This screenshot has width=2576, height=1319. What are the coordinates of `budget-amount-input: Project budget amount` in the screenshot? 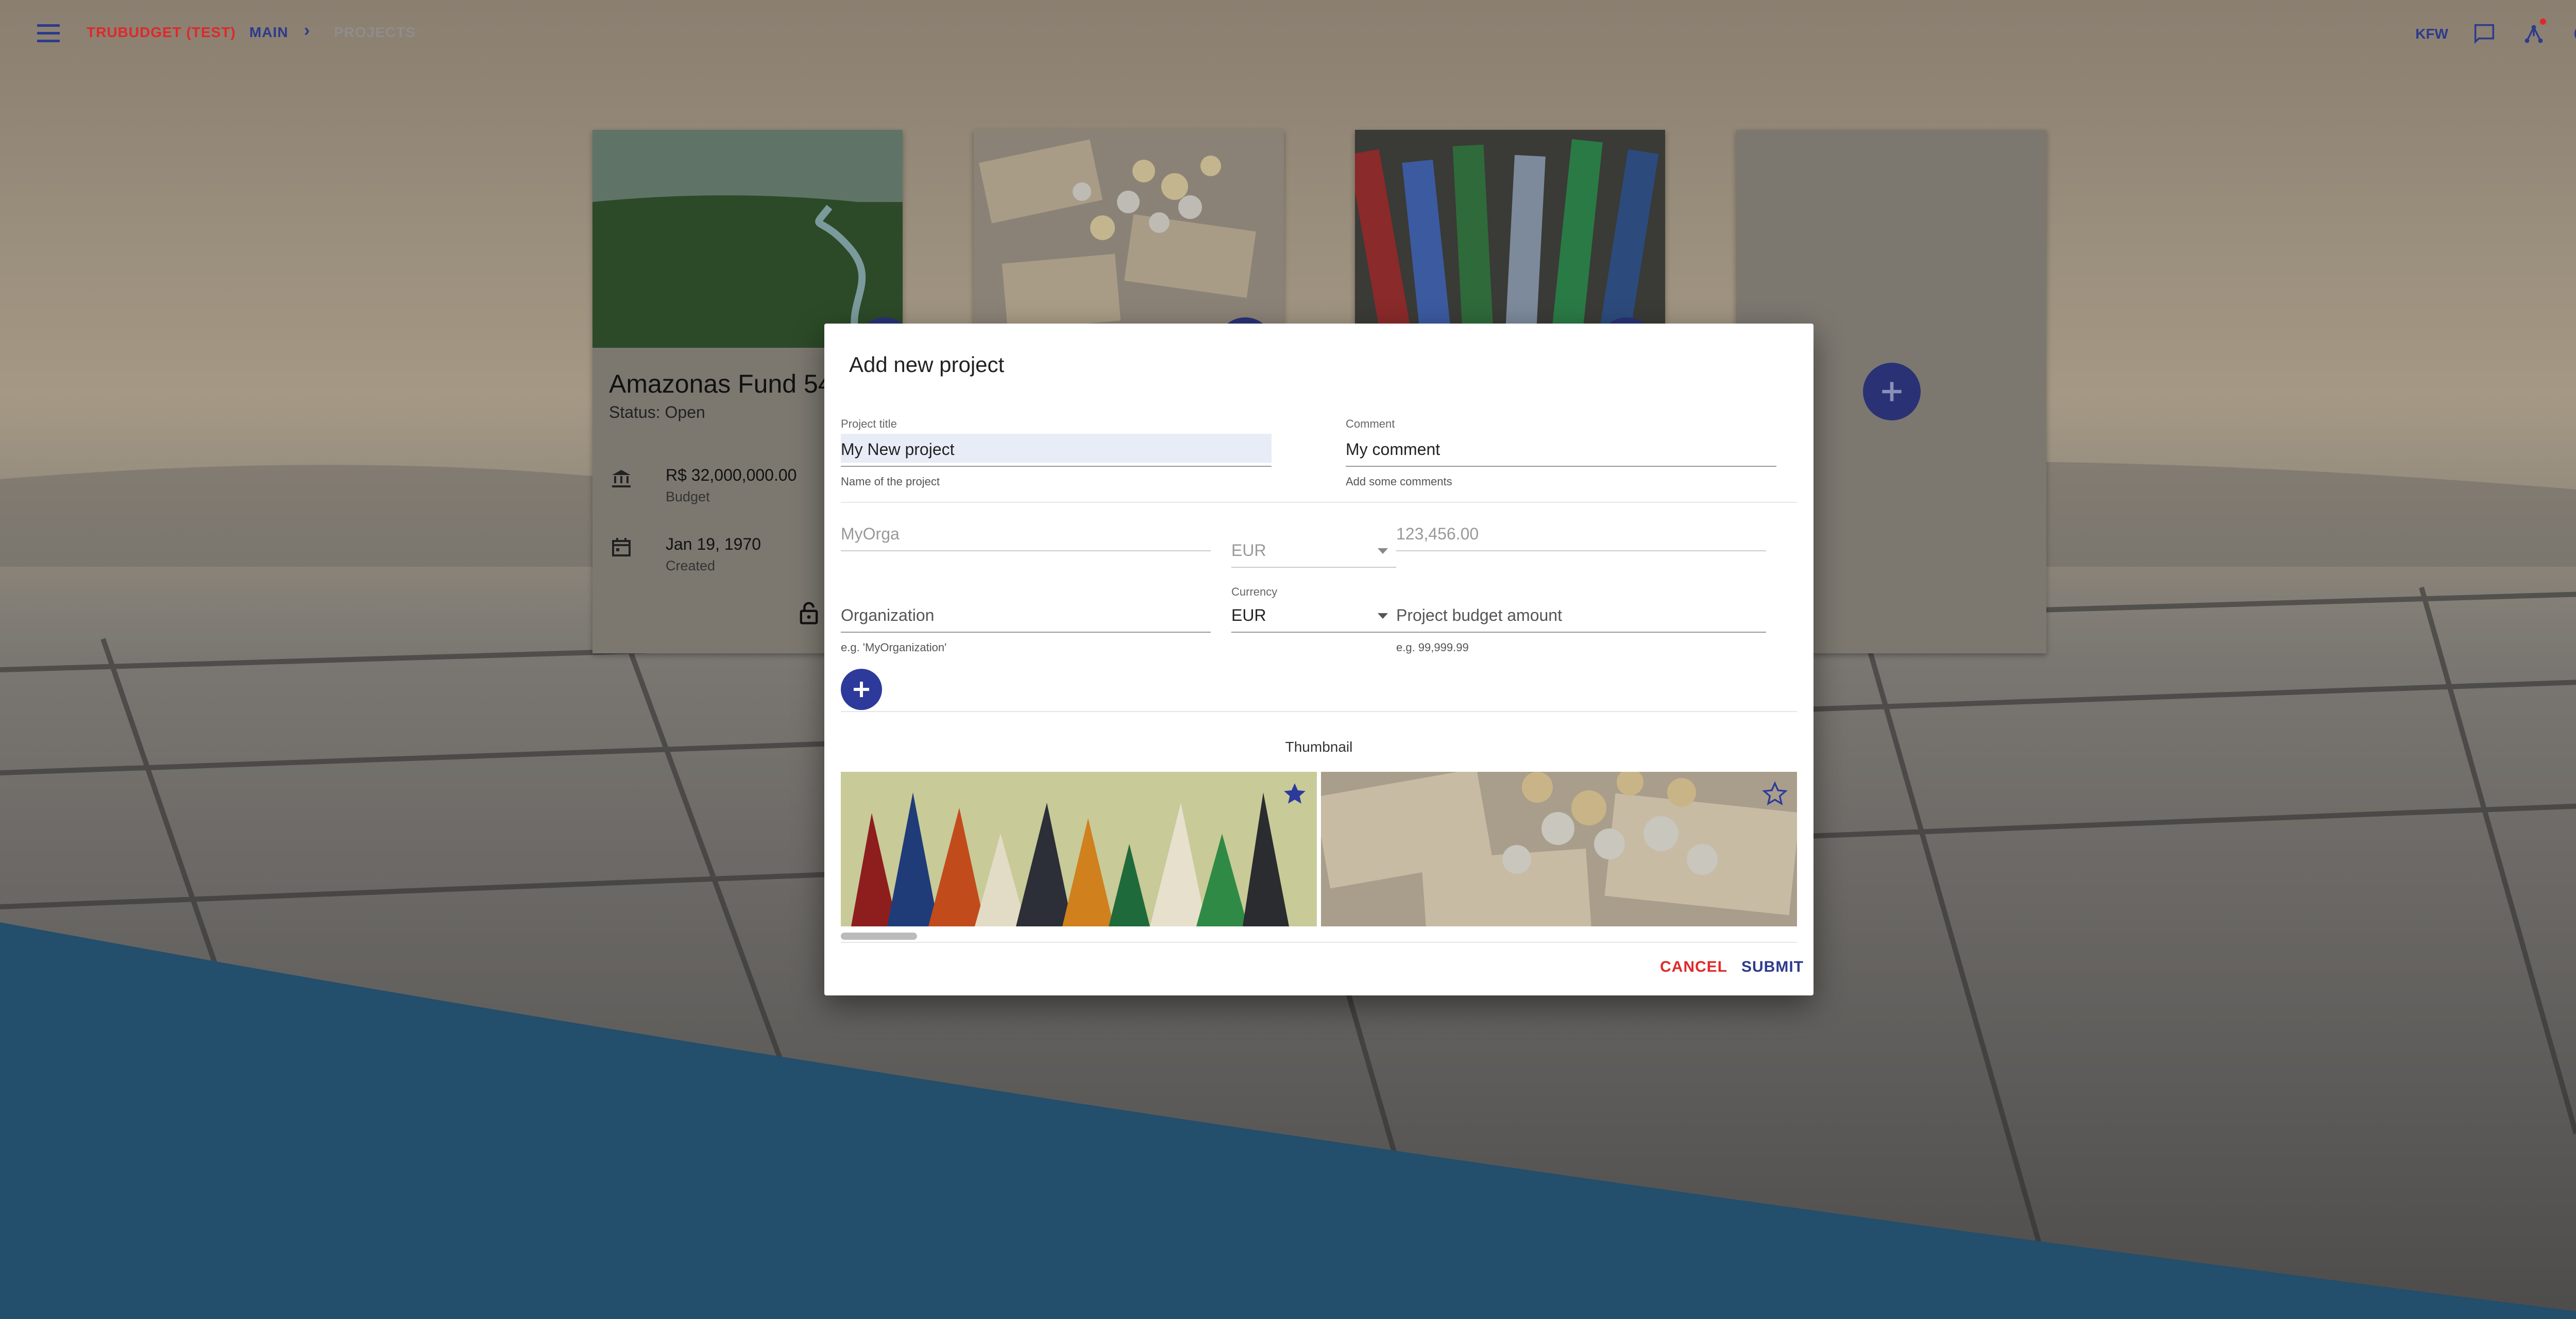 It's located at (1479, 615).